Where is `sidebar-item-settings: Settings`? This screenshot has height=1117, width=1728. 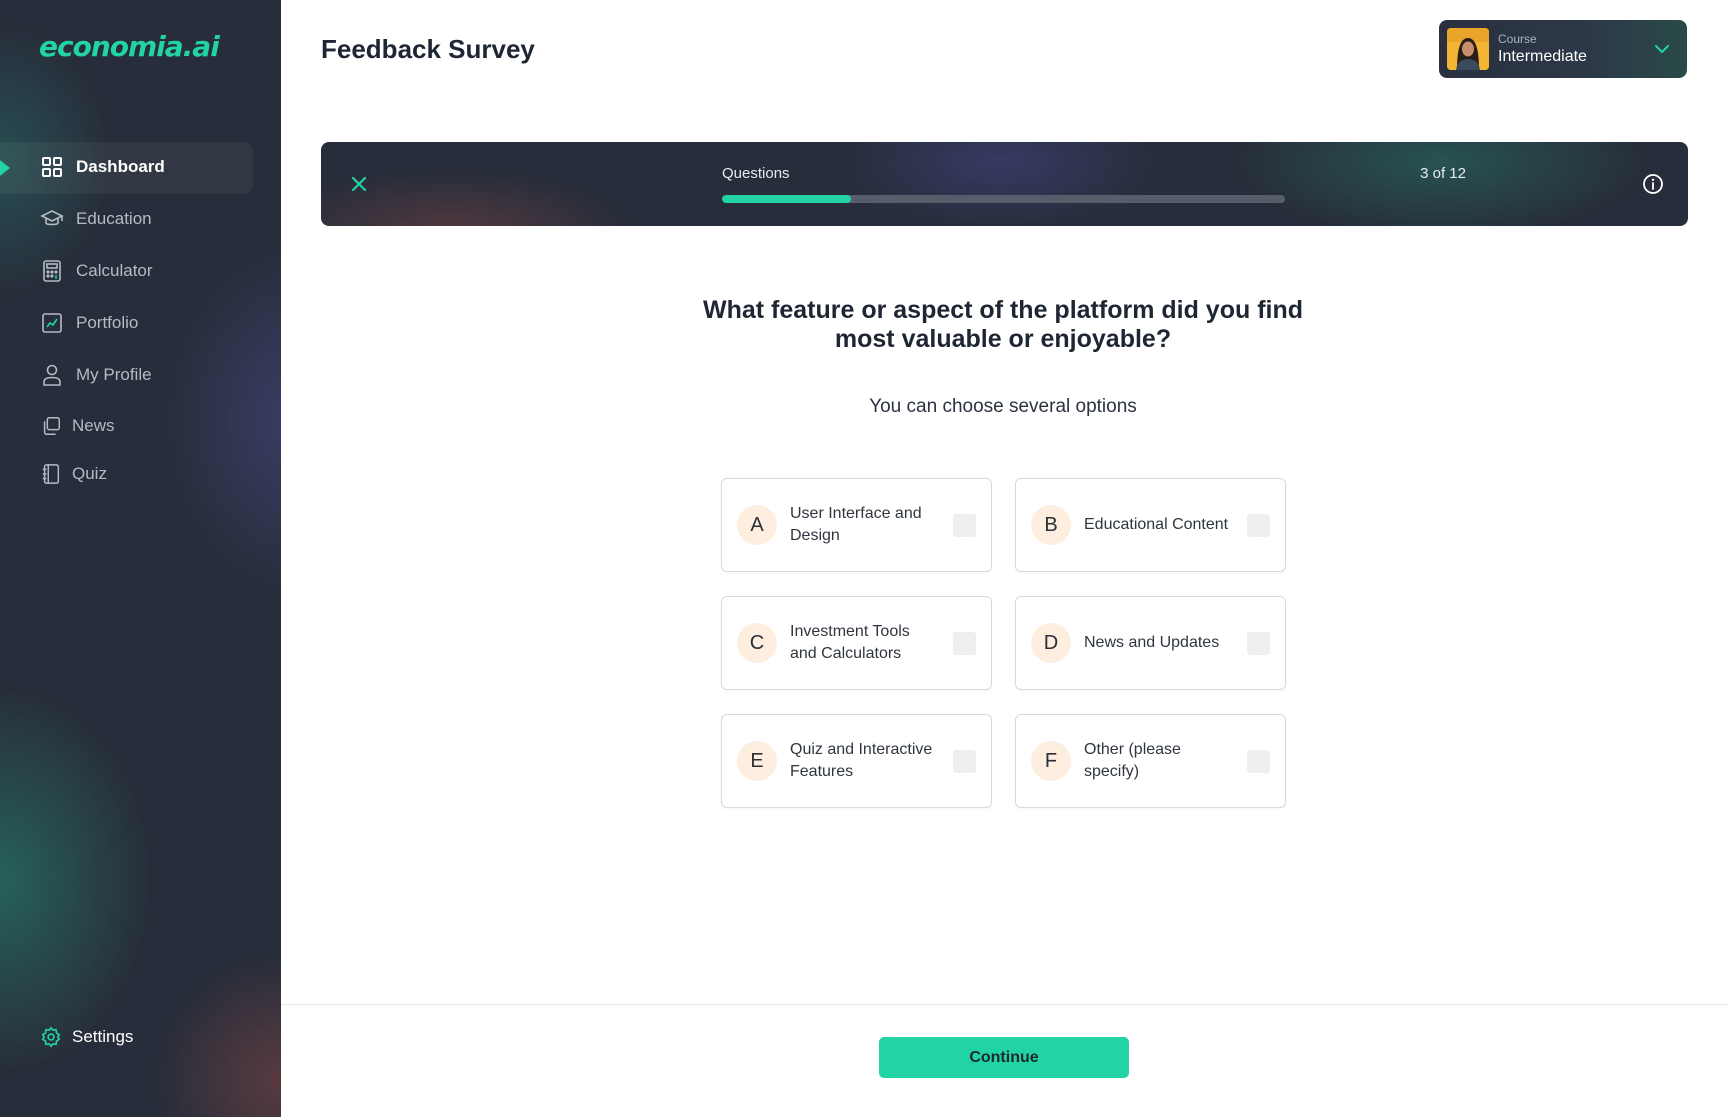 sidebar-item-settings: Settings is located at coordinates (86, 1037).